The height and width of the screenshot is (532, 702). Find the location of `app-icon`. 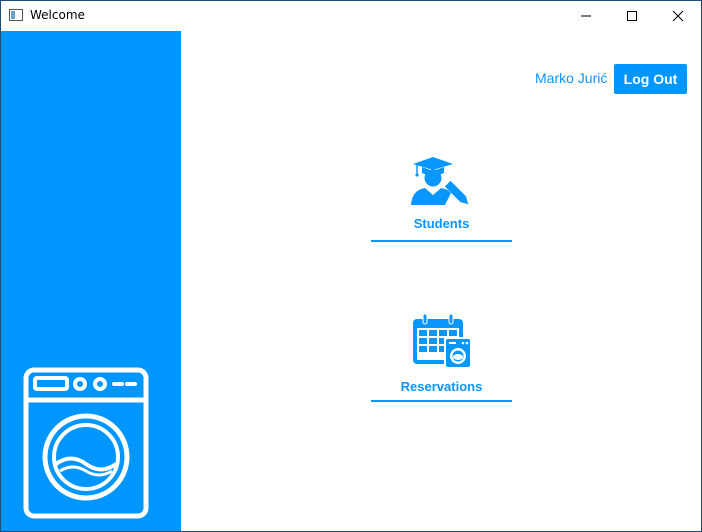

app-icon is located at coordinates (16, 15).